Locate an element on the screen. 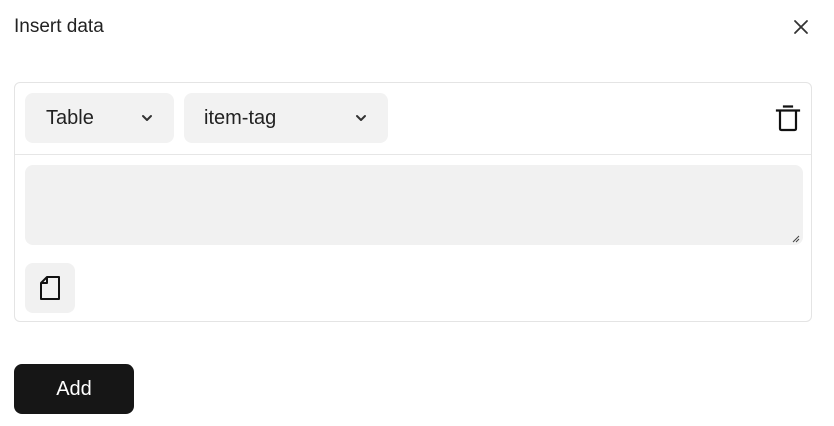  type-select-value: Table is located at coordinates (70, 117).